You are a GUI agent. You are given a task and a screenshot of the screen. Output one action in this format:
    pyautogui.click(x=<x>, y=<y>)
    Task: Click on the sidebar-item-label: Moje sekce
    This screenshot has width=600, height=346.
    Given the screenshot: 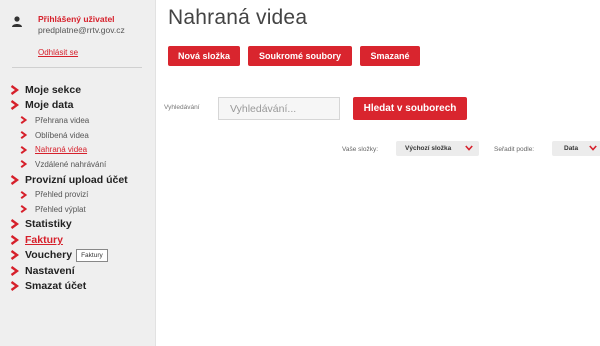 What is the action you would take?
    pyautogui.click(x=53, y=89)
    